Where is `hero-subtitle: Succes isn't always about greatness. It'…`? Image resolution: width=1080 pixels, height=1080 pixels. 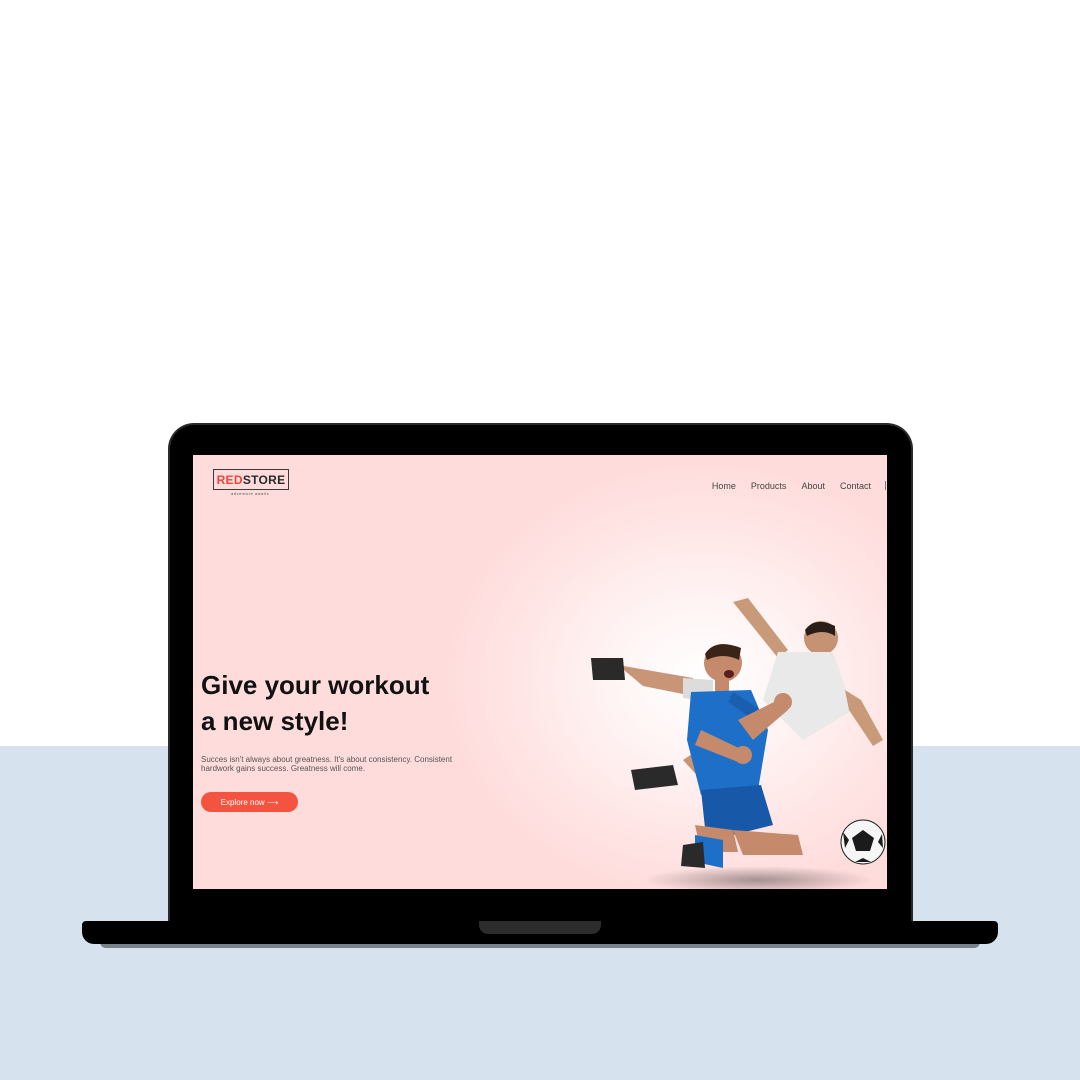 hero-subtitle: Succes isn't always about greatness. It'… is located at coordinates (351, 764).